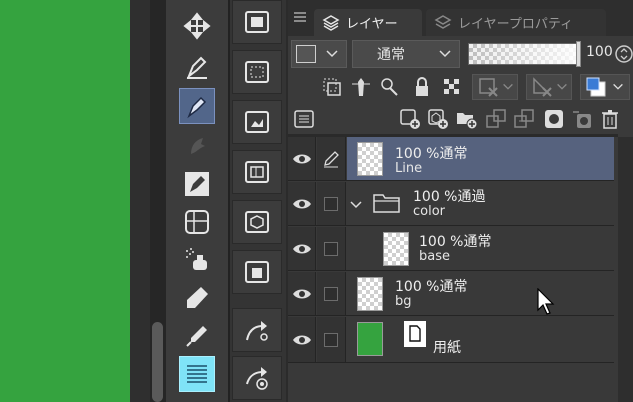  I want to click on new-vector-layer-button, so click(438, 119).